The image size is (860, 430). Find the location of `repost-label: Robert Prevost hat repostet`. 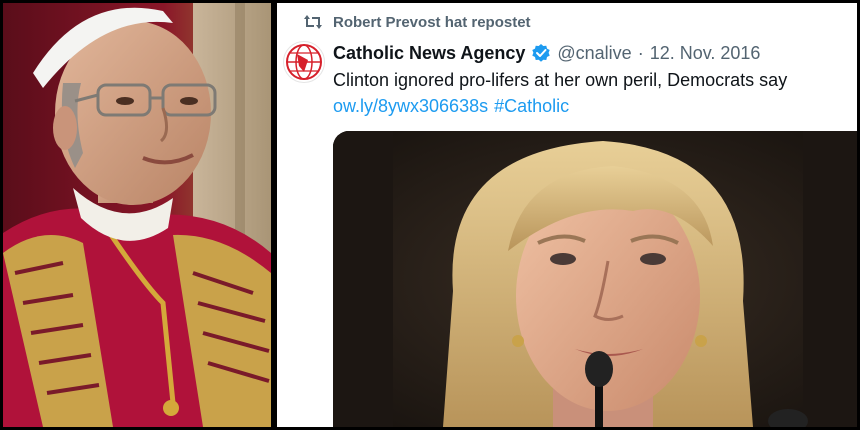

repost-label: Robert Prevost hat repostet is located at coordinates (432, 22).